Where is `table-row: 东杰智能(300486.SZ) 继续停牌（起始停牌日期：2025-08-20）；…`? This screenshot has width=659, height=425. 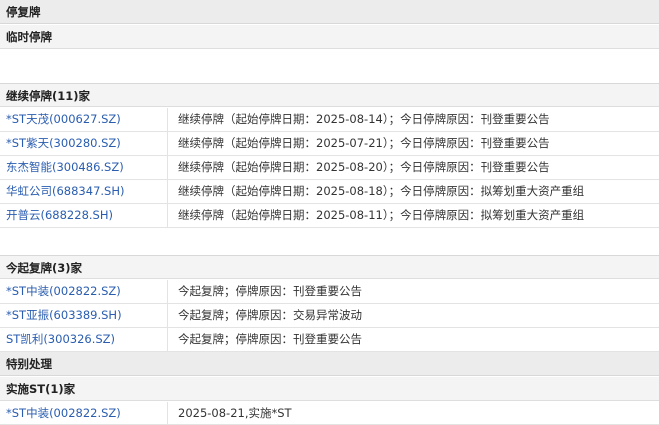 table-row: 东杰智能(300486.SZ) 继续停牌（起始停牌日期：2025-08-20）；… is located at coordinates (329, 168).